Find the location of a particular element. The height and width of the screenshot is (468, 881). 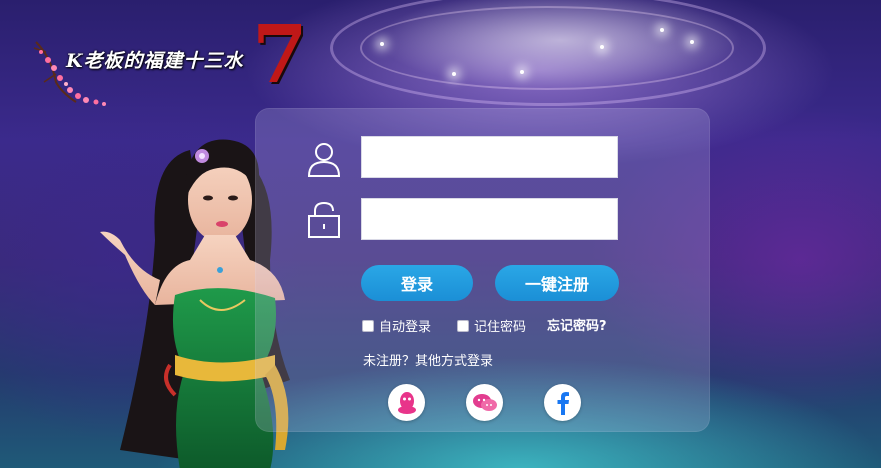

auto-login-label: 自动登录 is located at coordinates (405, 327).